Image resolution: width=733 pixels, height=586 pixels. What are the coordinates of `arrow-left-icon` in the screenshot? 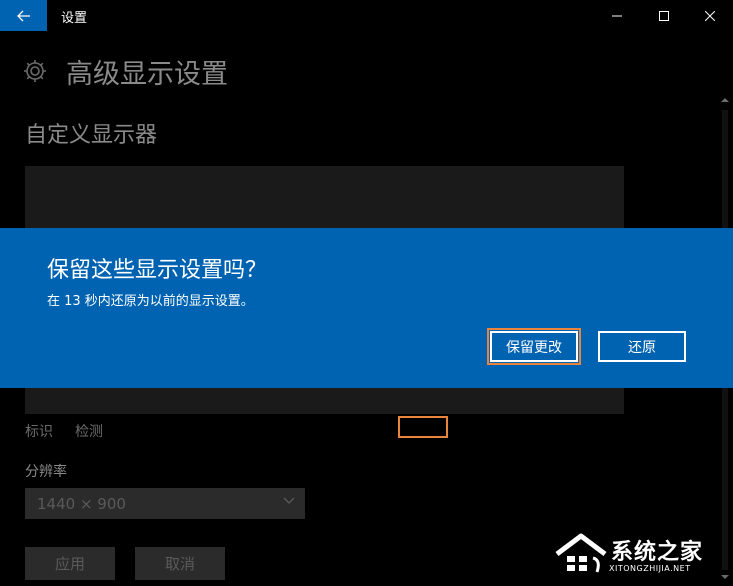 It's located at (23, 15).